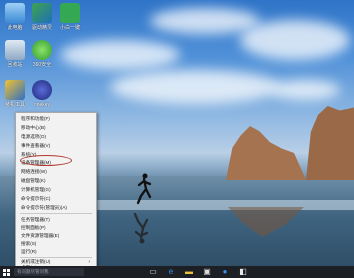  What do you see at coordinates (207, 272) in the screenshot?
I see `store-icon: ▣` at bounding box center [207, 272].